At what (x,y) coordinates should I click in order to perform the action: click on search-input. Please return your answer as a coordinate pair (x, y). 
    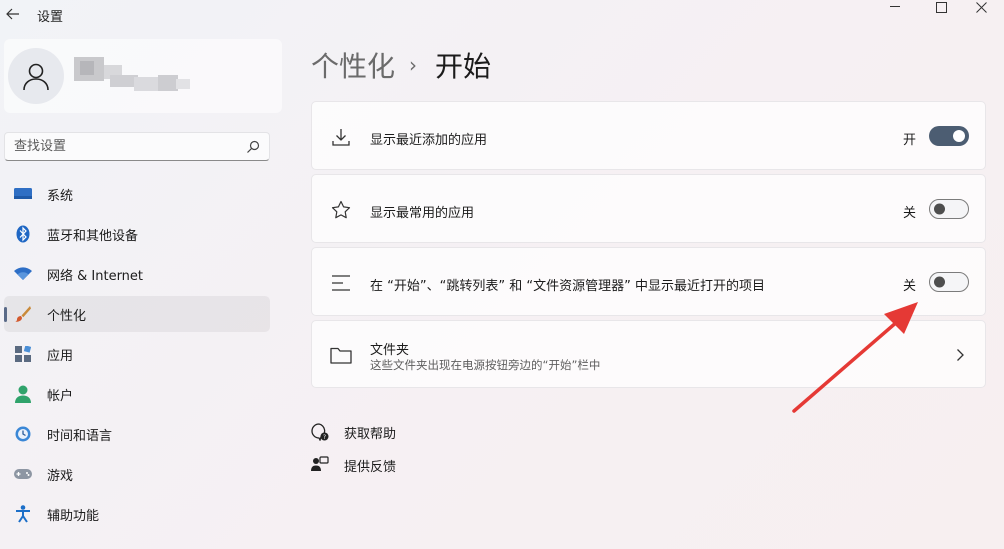
    Looking at the image, I should click on (124, 146).